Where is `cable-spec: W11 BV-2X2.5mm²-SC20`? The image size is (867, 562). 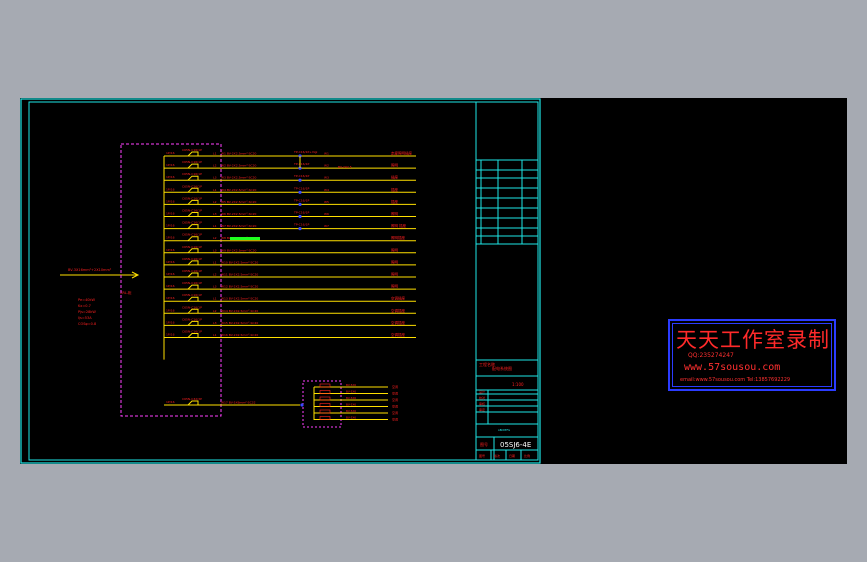 cable-spec: W11 BV-2X2.5mm²-SC20 is located at coordinates (239, 275).